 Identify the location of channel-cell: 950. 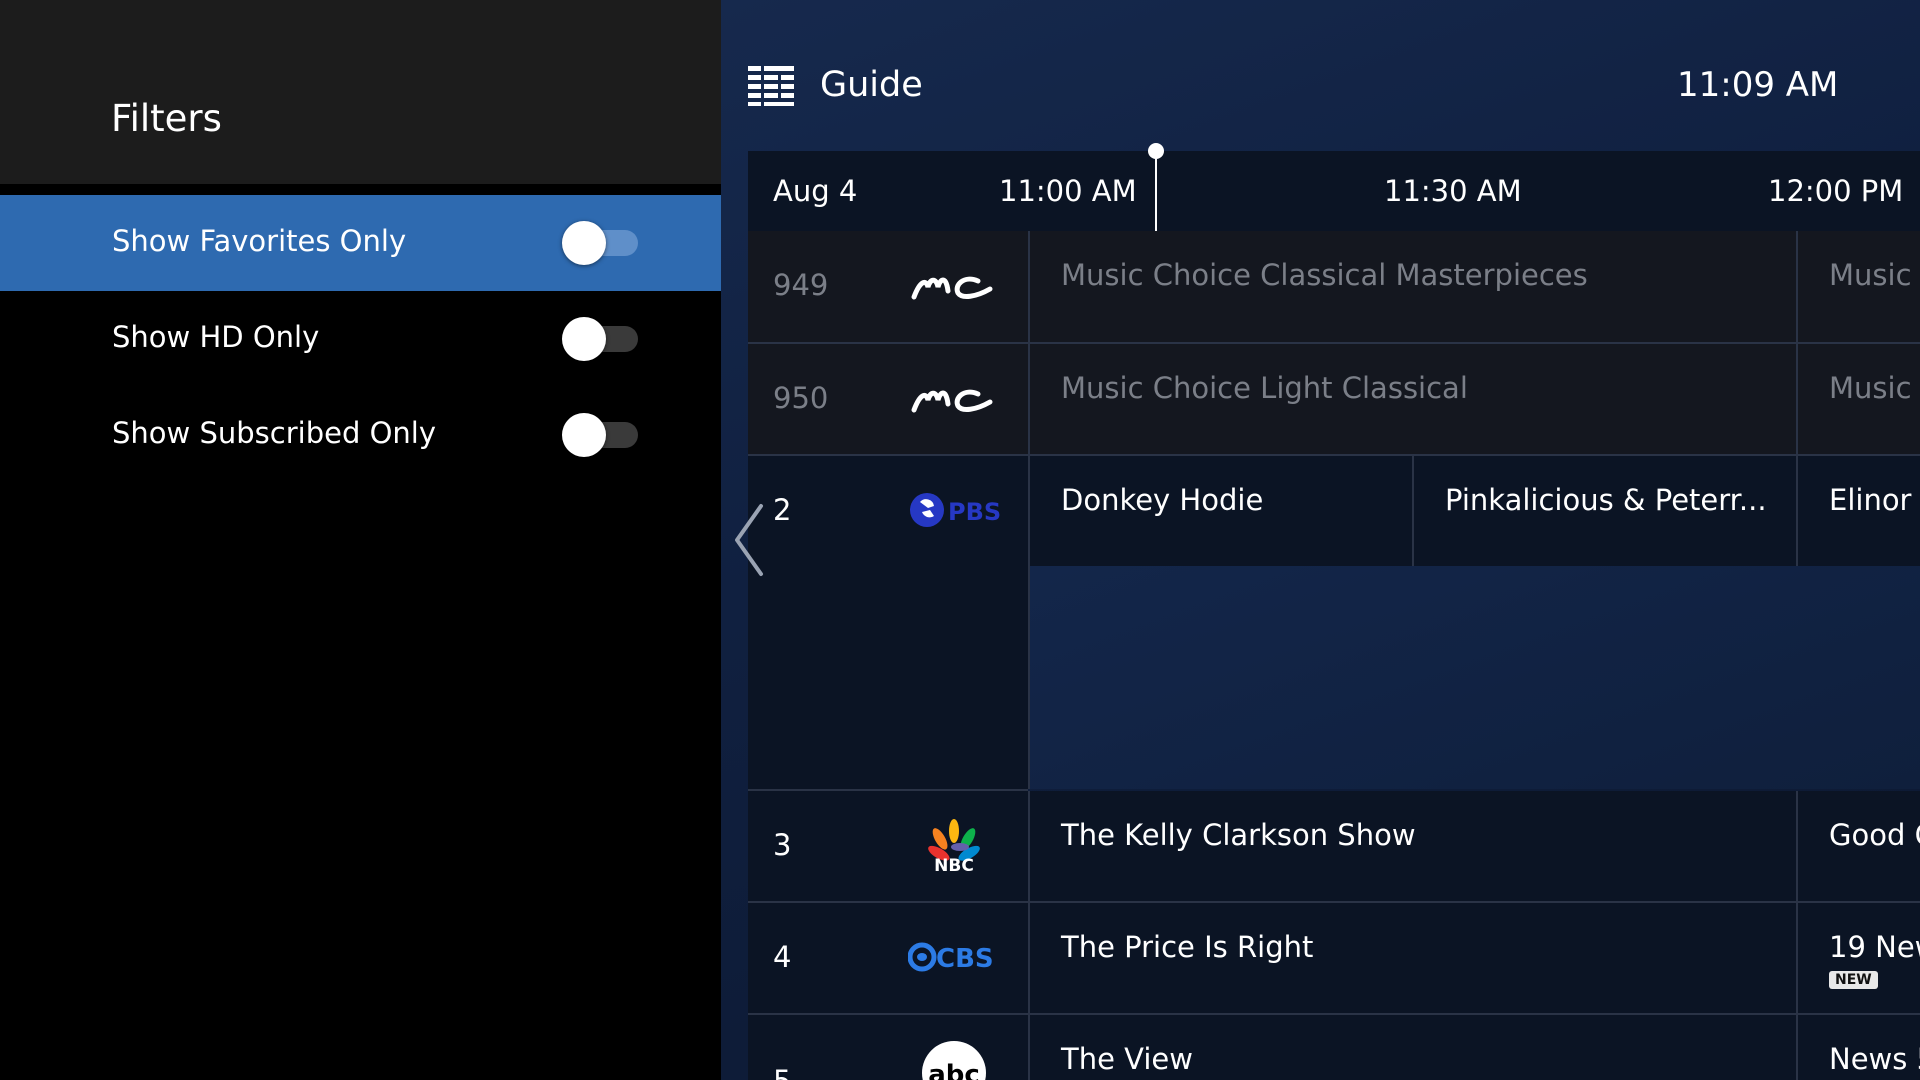
(888, 400).